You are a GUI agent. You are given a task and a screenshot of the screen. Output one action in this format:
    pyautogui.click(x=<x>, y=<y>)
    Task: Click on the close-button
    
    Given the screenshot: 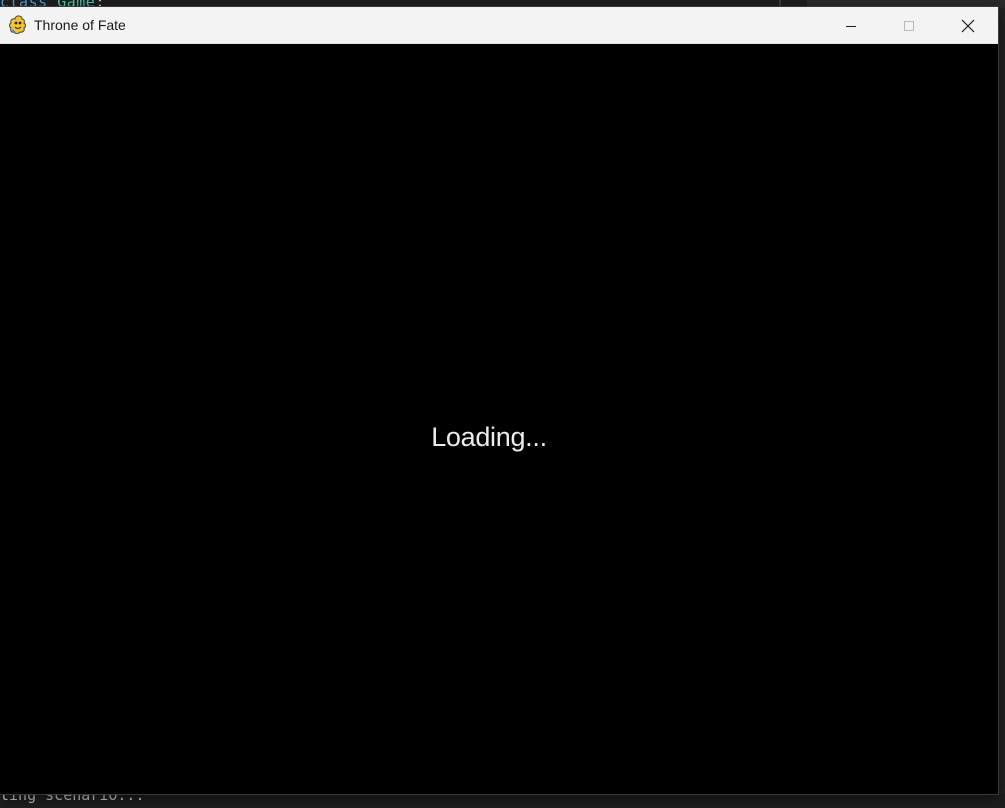 What is the action you would take?
    pyautogui.click(x=968, y=25)
    